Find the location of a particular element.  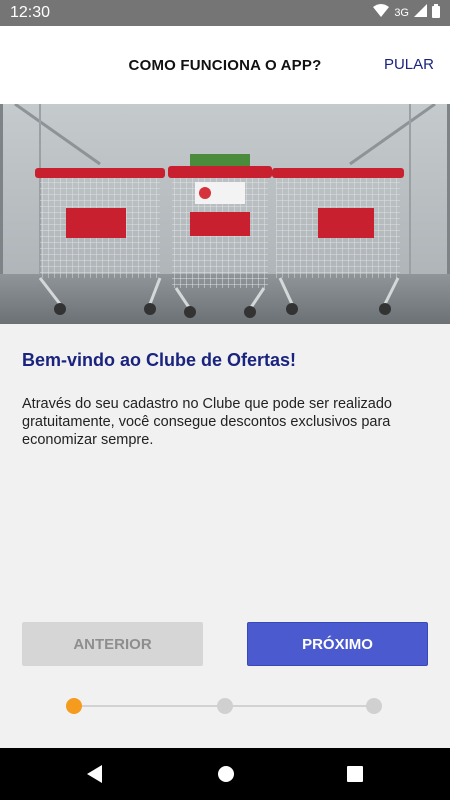

step-indicator is located at coordinates (225, 706).